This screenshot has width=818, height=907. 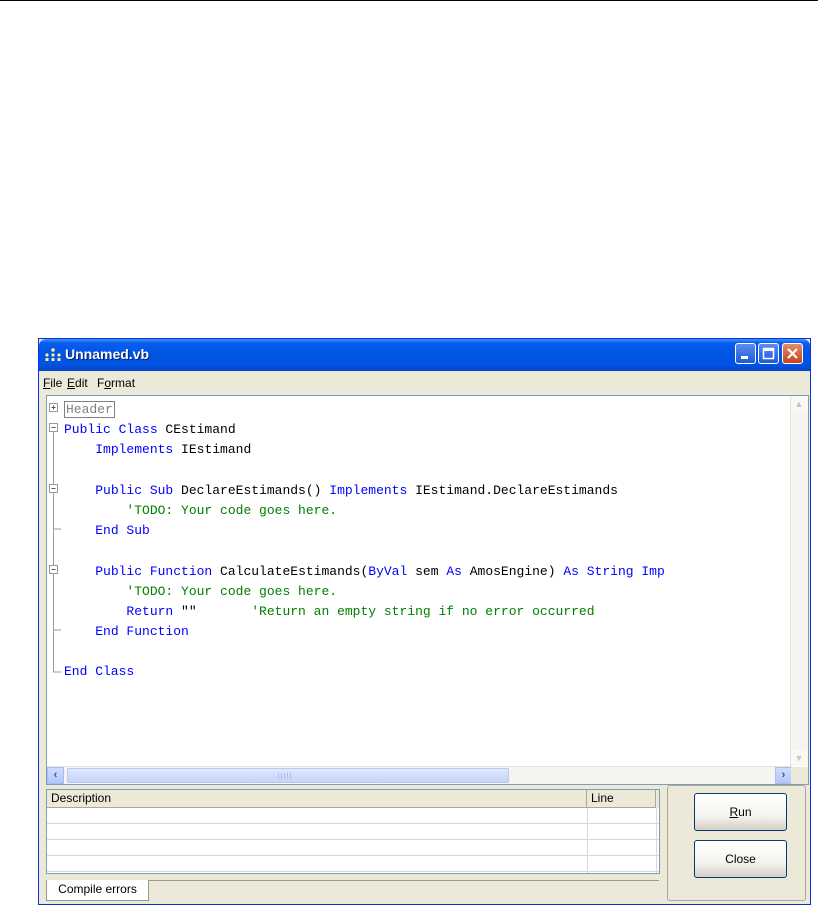 What do you see at coordinates (740, 812) in the screenshot?
I see `run-button: Run` at bounding box center [740, 812].